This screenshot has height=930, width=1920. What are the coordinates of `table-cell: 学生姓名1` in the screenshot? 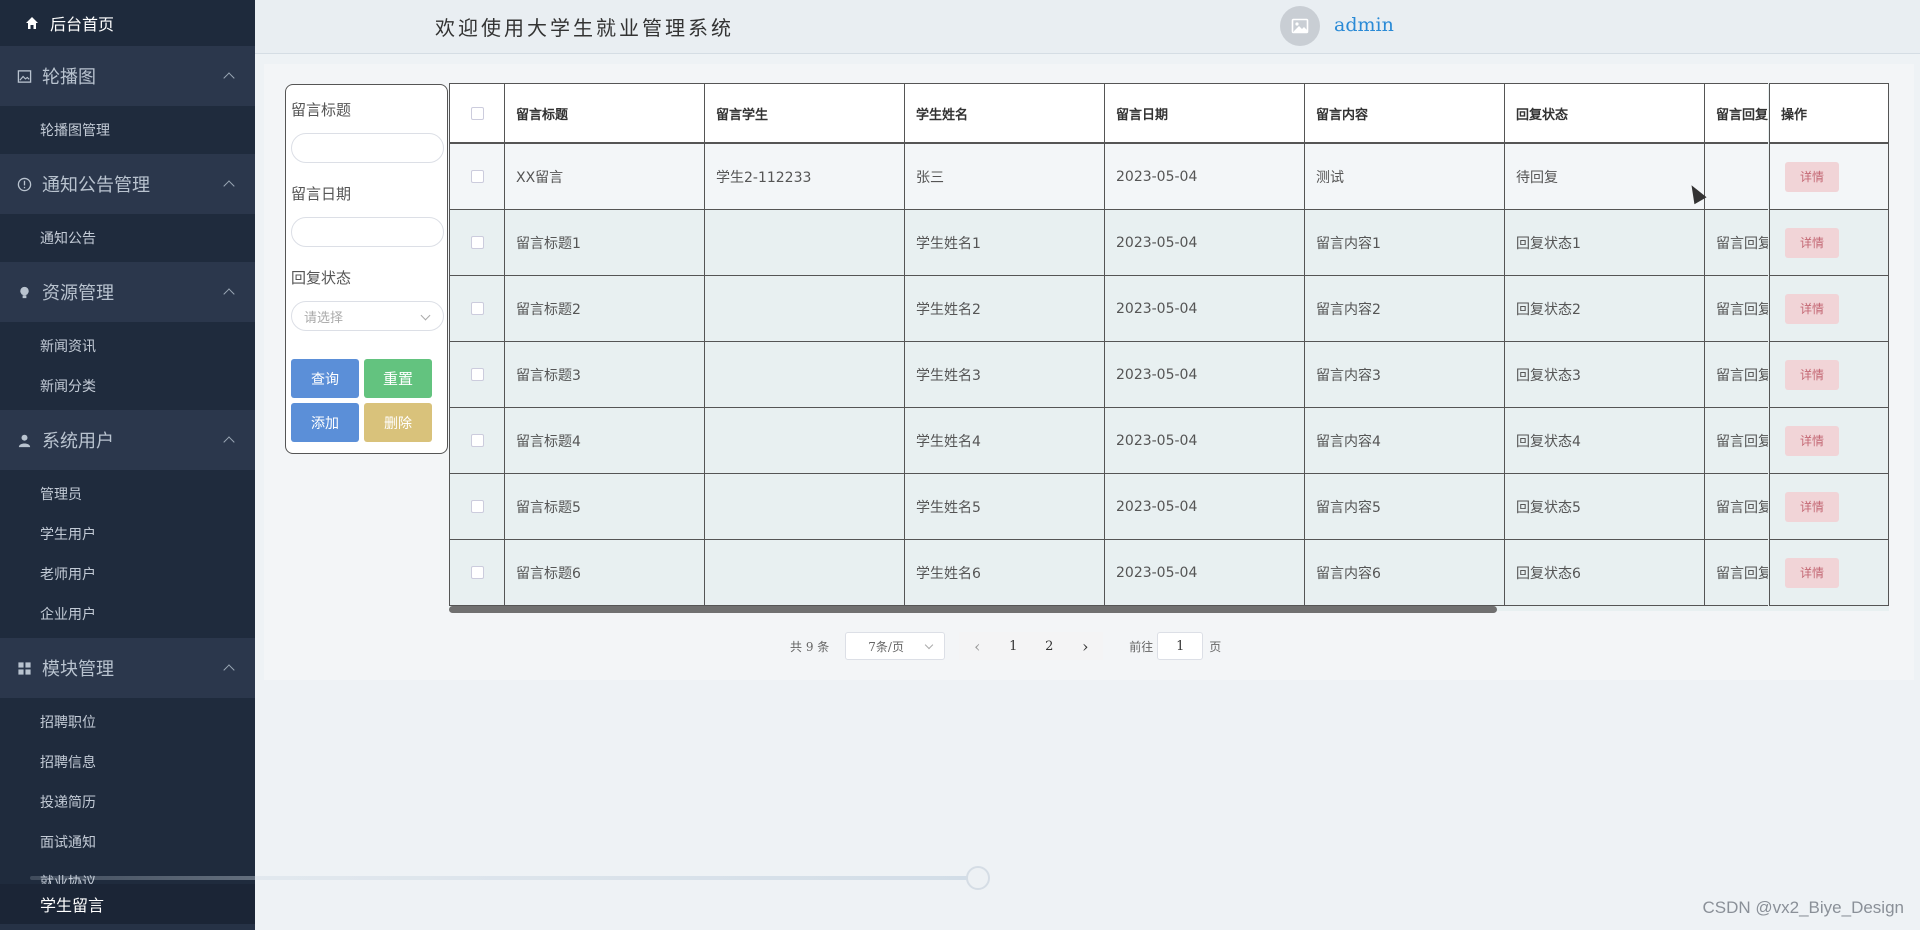 It's located at (1004, 242).